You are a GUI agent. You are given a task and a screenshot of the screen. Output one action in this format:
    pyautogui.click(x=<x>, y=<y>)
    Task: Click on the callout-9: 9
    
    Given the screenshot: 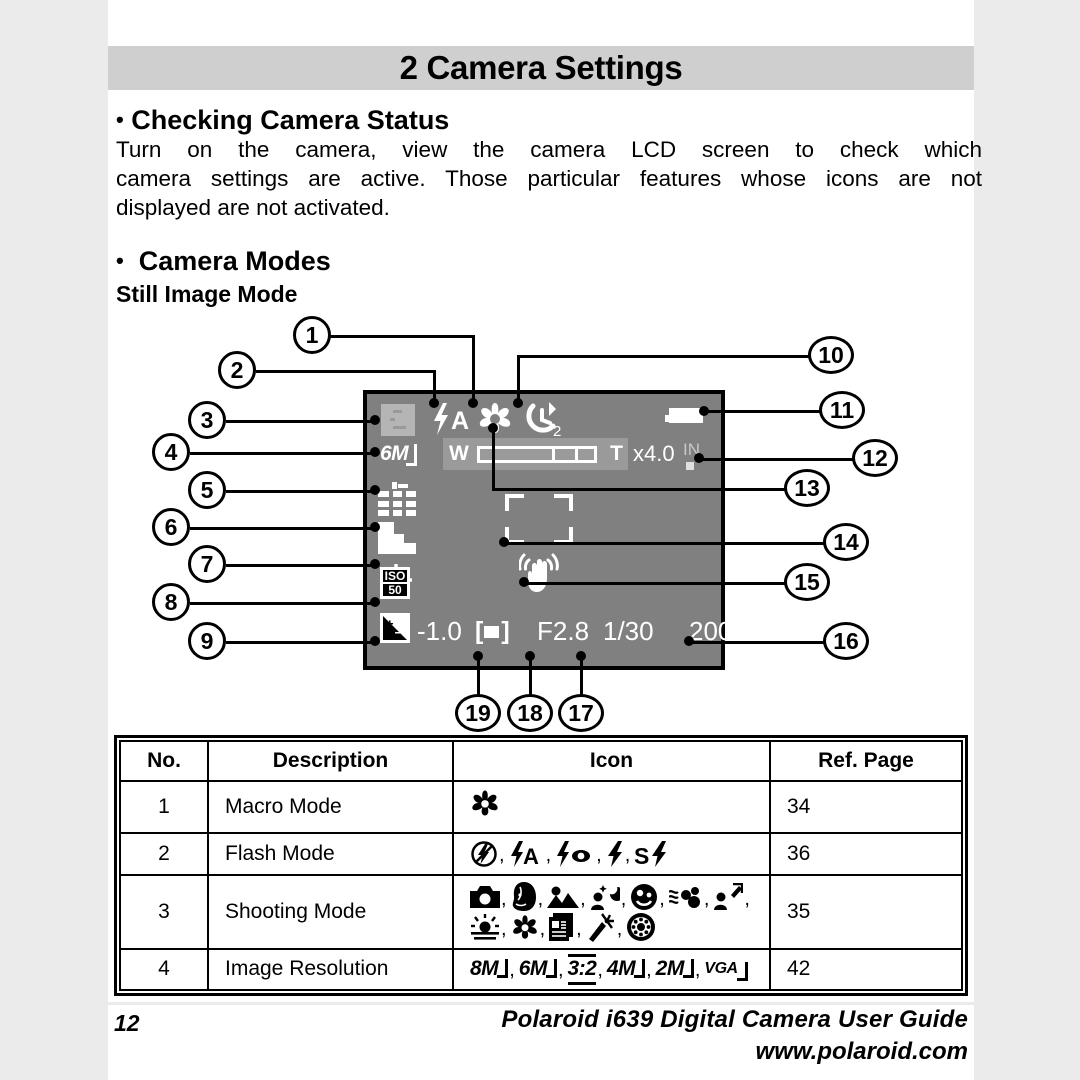 What is the action you would take?
    pyautogui.click(x=207, y=641)
    